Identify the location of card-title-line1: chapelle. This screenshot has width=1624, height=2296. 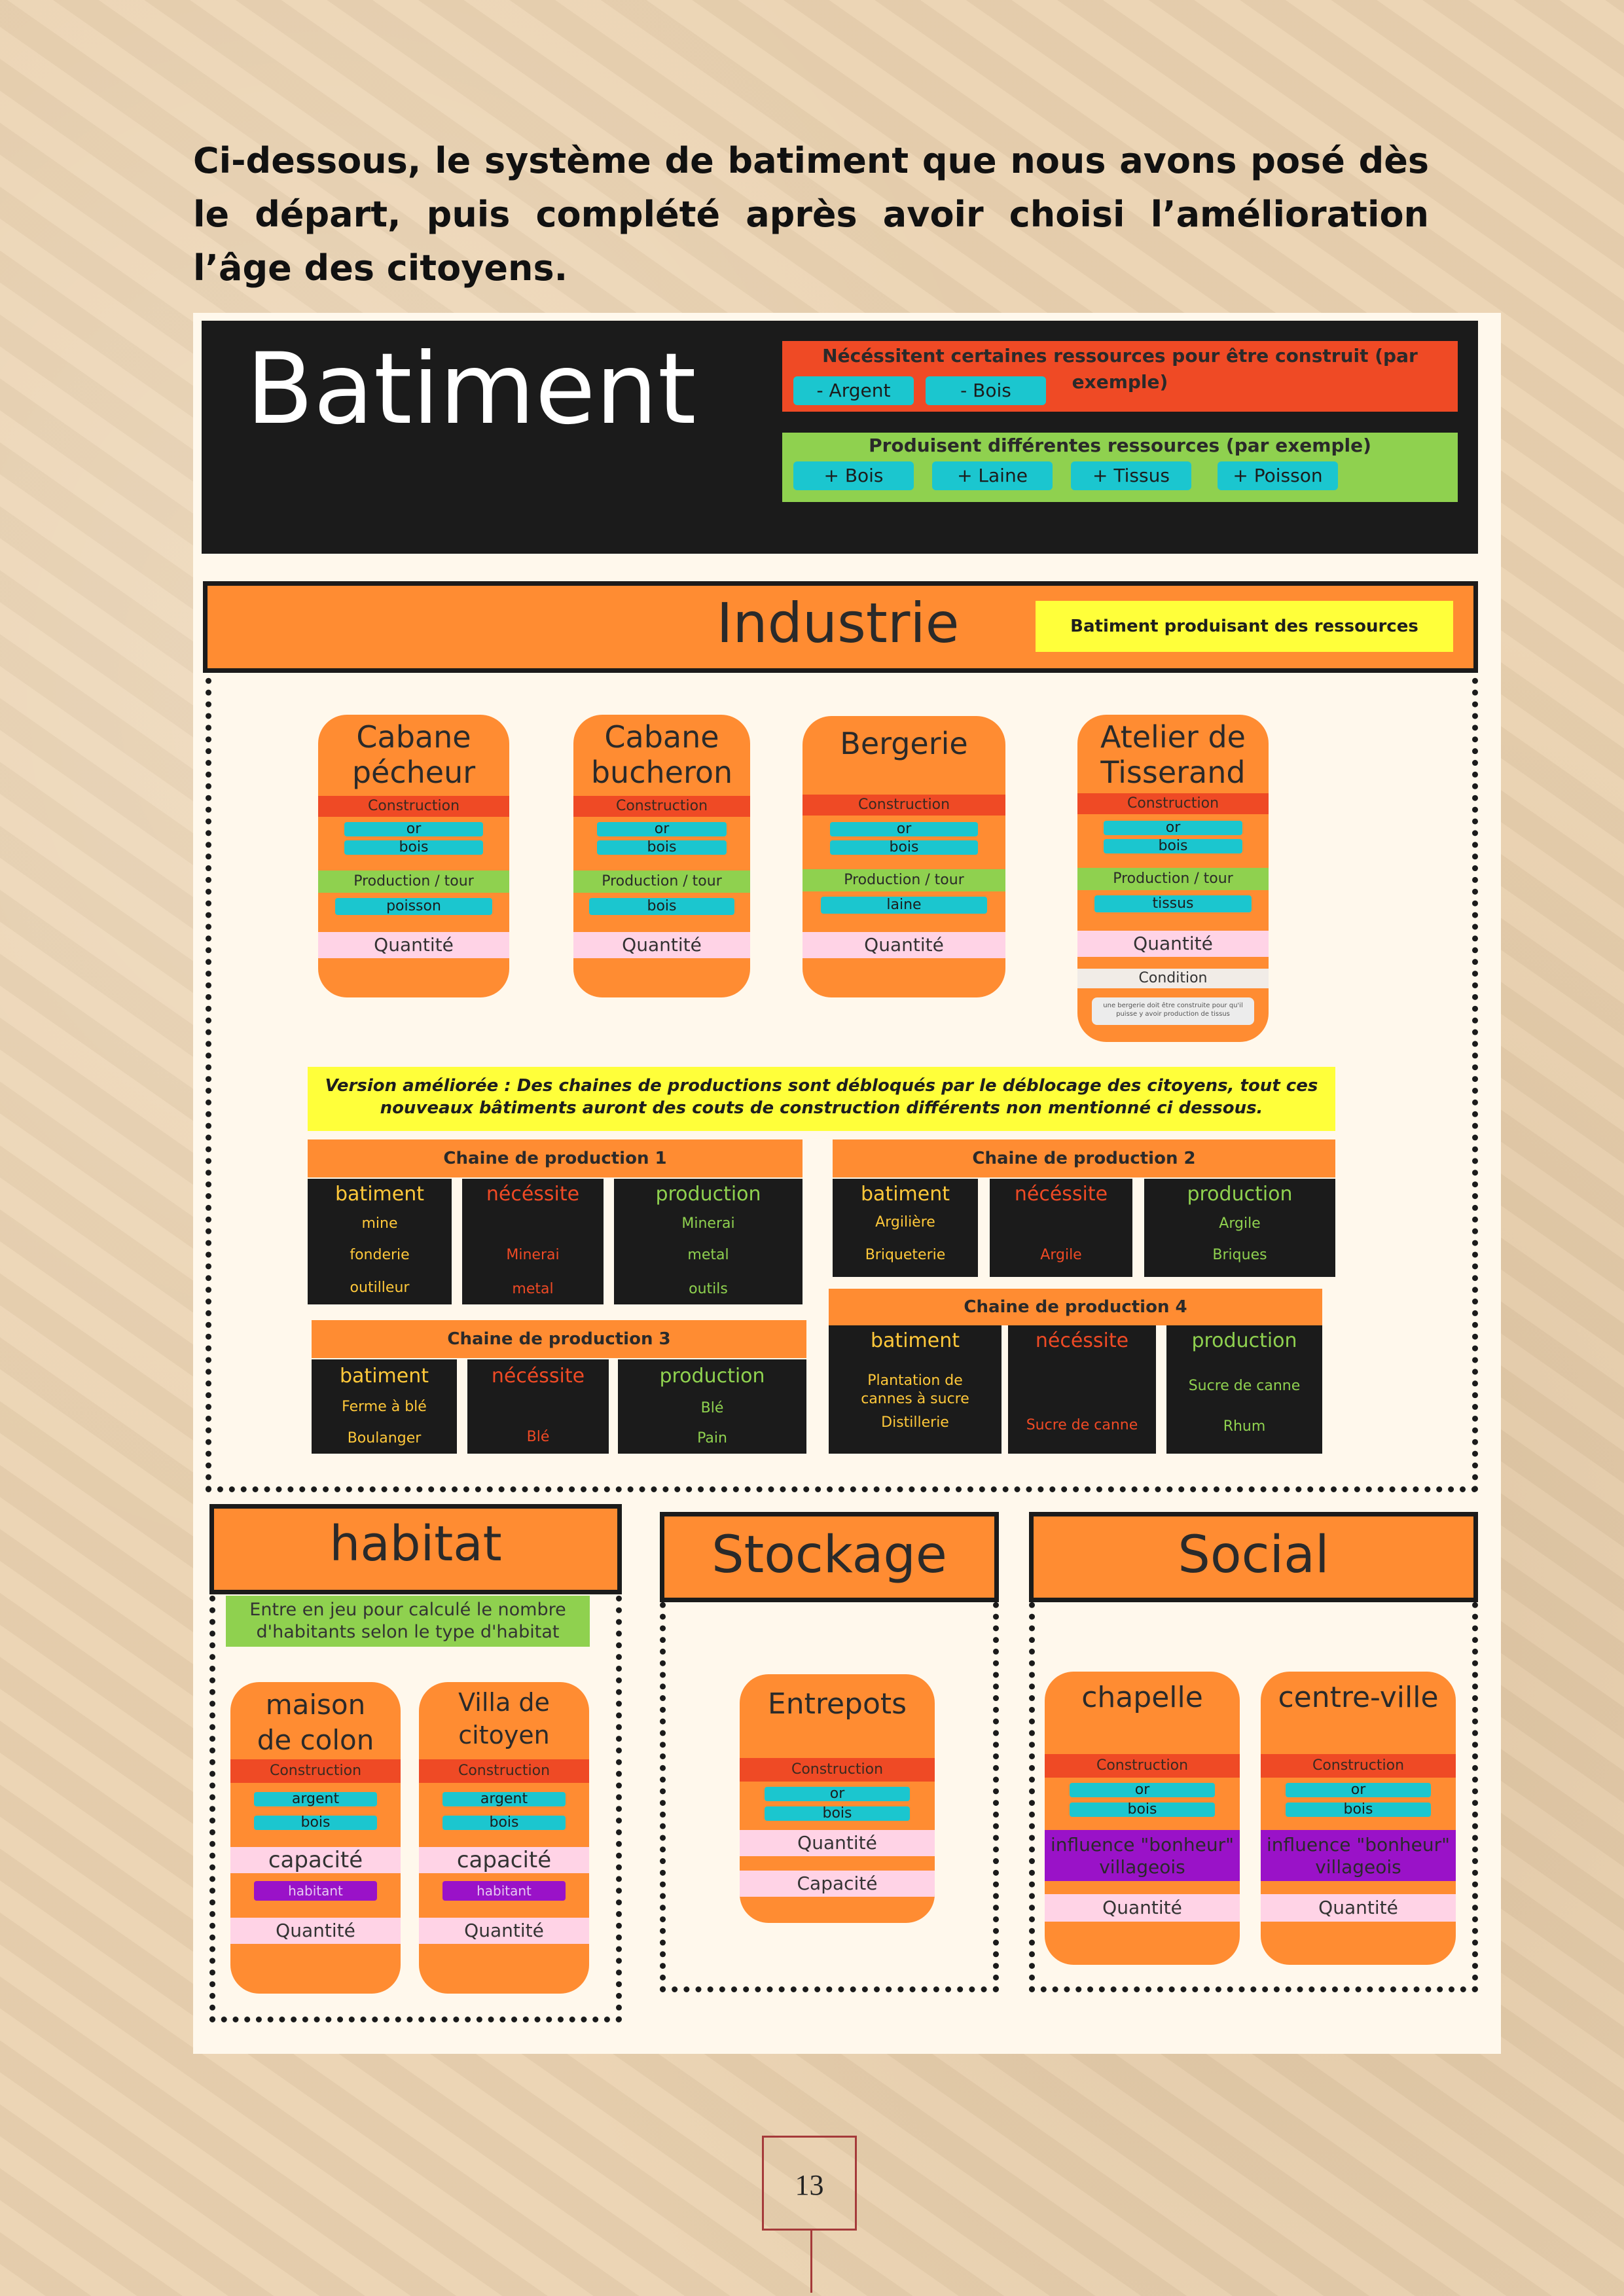
(1142, 1697).